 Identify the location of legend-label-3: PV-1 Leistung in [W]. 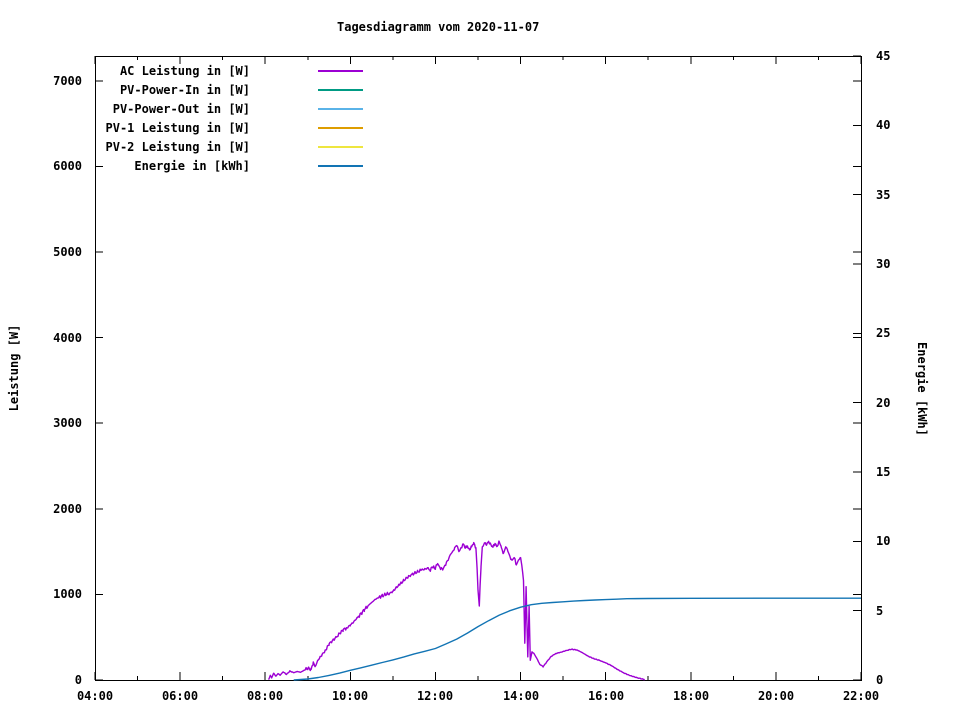
(178, 128).